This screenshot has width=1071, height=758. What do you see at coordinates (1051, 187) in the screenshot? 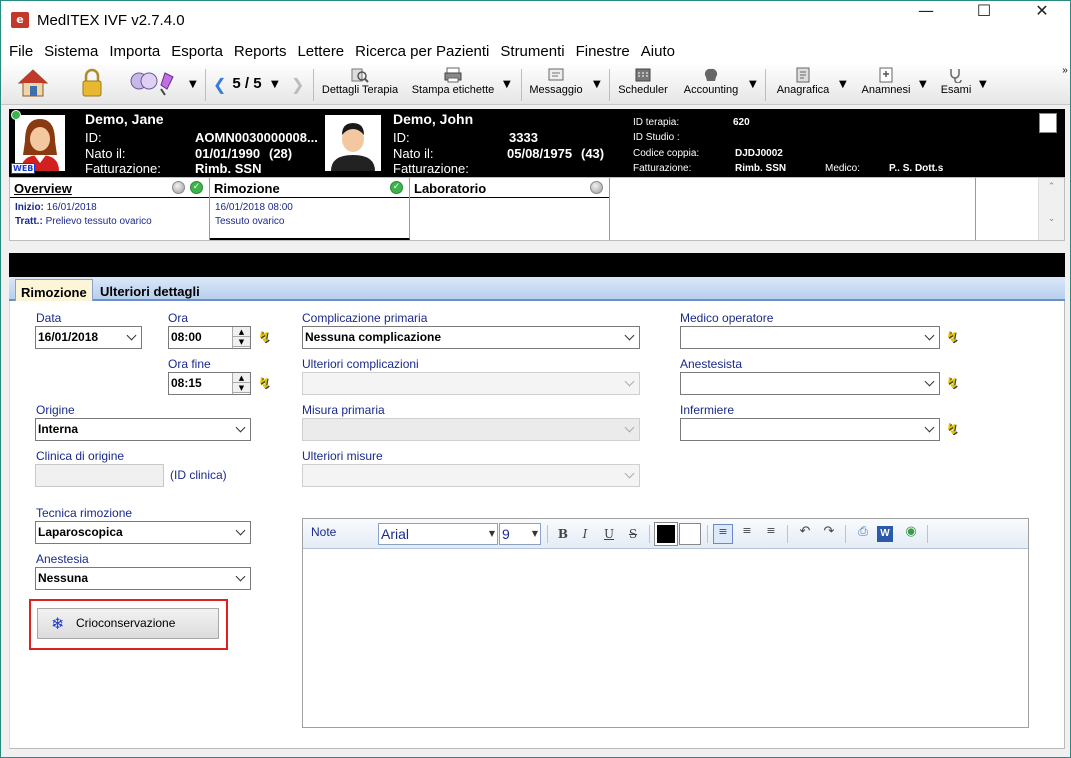
I see `scroll-up-icon: ⌃` at bounding box center [1051, 187].